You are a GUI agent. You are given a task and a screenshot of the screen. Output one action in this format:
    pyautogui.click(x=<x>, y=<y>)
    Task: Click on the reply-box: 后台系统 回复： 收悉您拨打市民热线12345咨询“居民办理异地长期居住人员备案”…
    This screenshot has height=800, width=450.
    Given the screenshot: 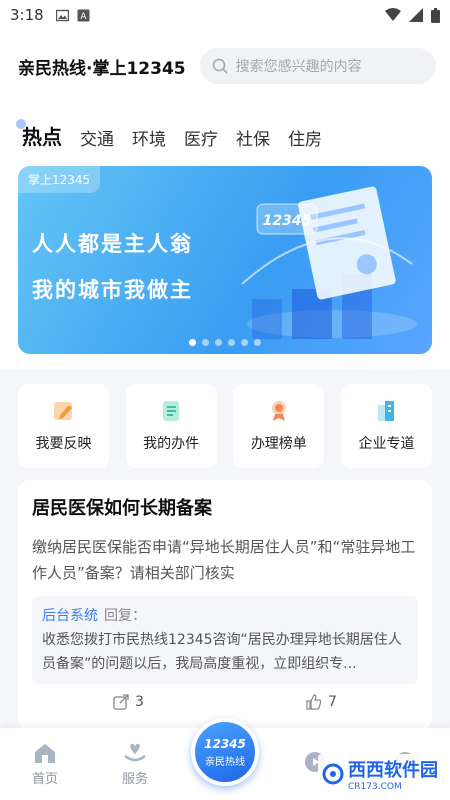 What is the action you would take?
    pyautogui.click(x=225, y=640)
    